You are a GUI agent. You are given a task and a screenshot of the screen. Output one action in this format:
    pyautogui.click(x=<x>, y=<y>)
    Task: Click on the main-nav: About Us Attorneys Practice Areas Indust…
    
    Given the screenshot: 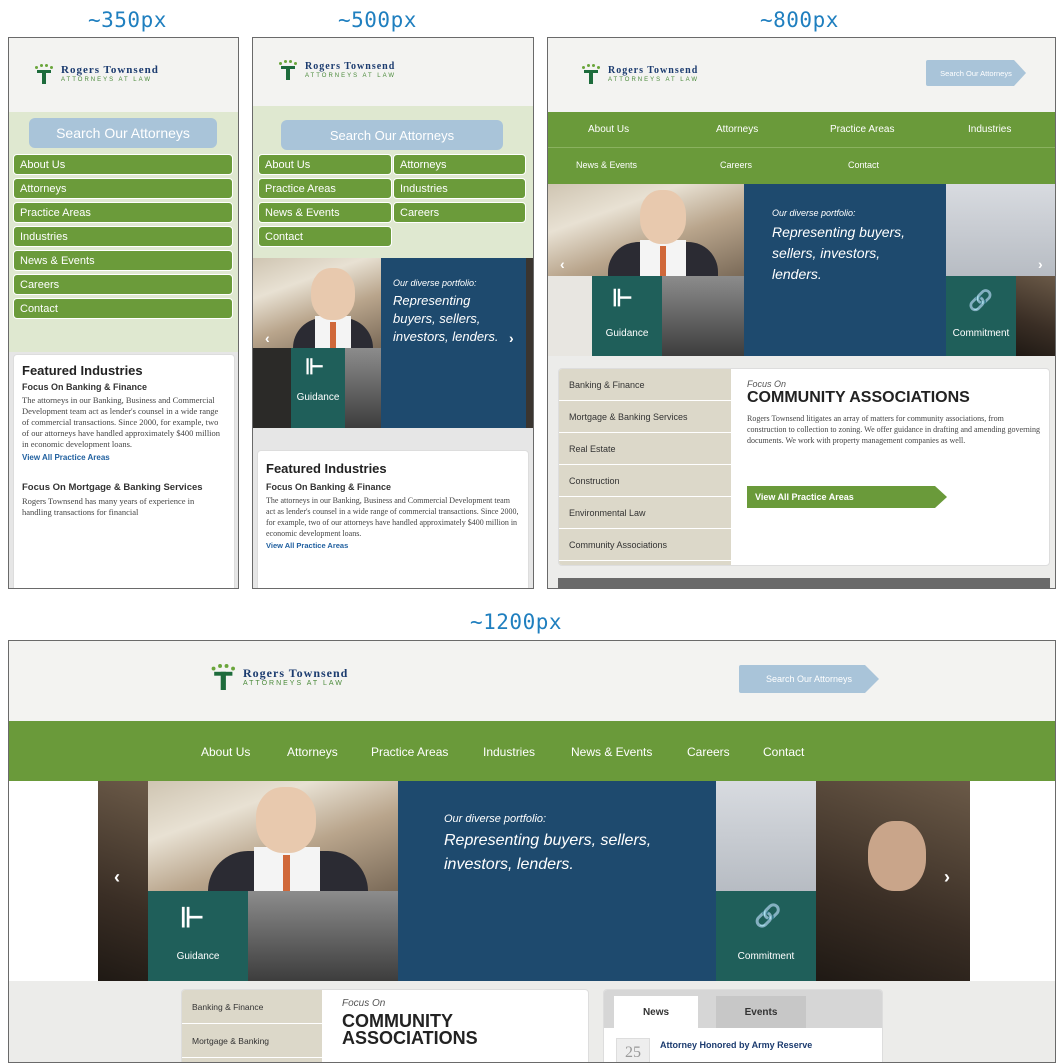 What is the action you would take?
    pyautogui.click(x=801, y=148)
    